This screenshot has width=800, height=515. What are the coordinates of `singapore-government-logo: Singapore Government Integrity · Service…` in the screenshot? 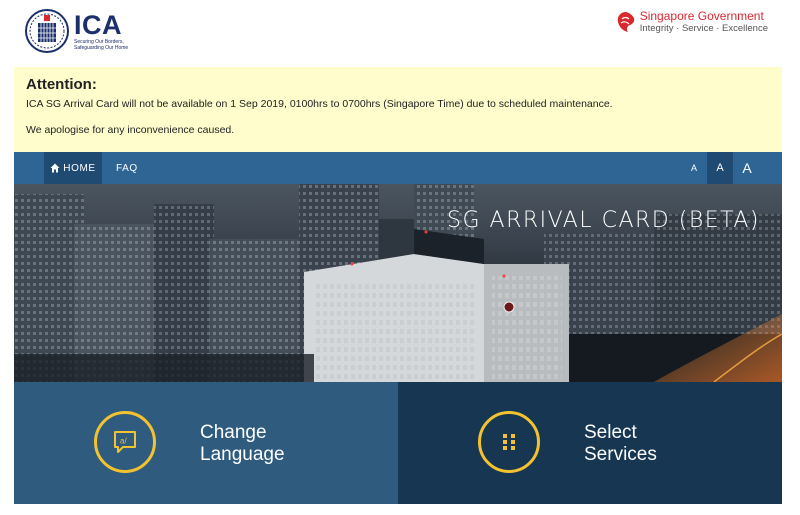 It's located at (691, 22).